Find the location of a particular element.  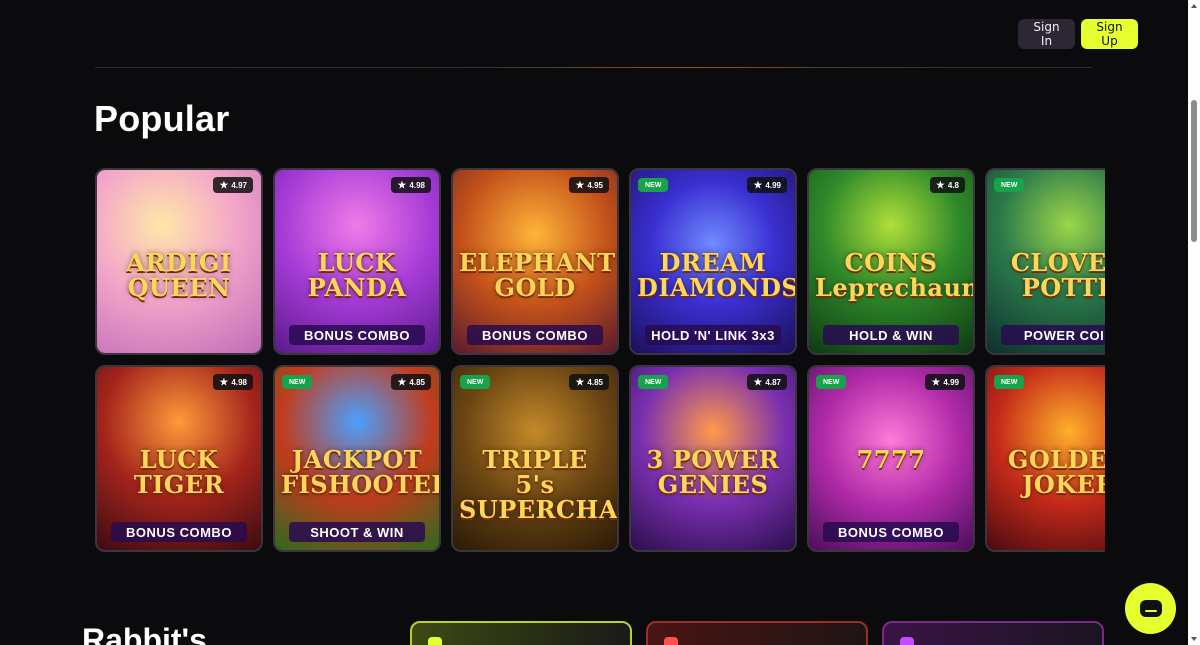

game-card: 3 POWER GENIES NEW 4.87 is located at coordinates (713, 458).